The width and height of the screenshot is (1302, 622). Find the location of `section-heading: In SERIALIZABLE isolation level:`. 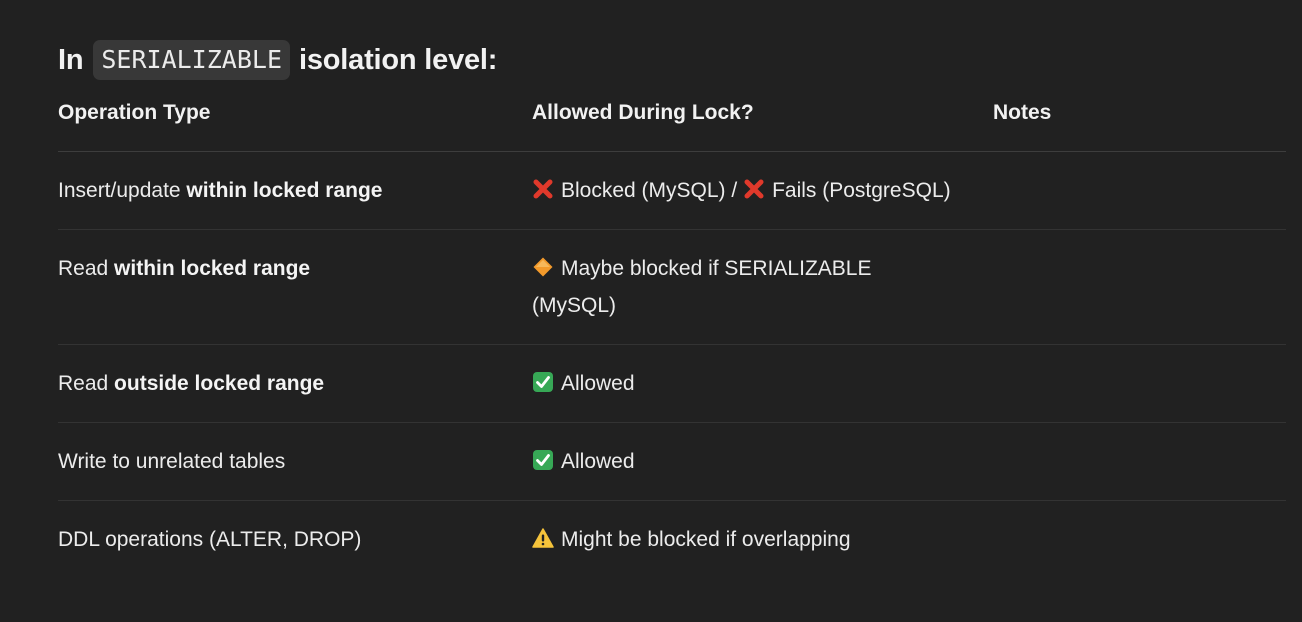

section-heading: In SERIALIZABLE isolation level: is located at coordinates (672, 60).